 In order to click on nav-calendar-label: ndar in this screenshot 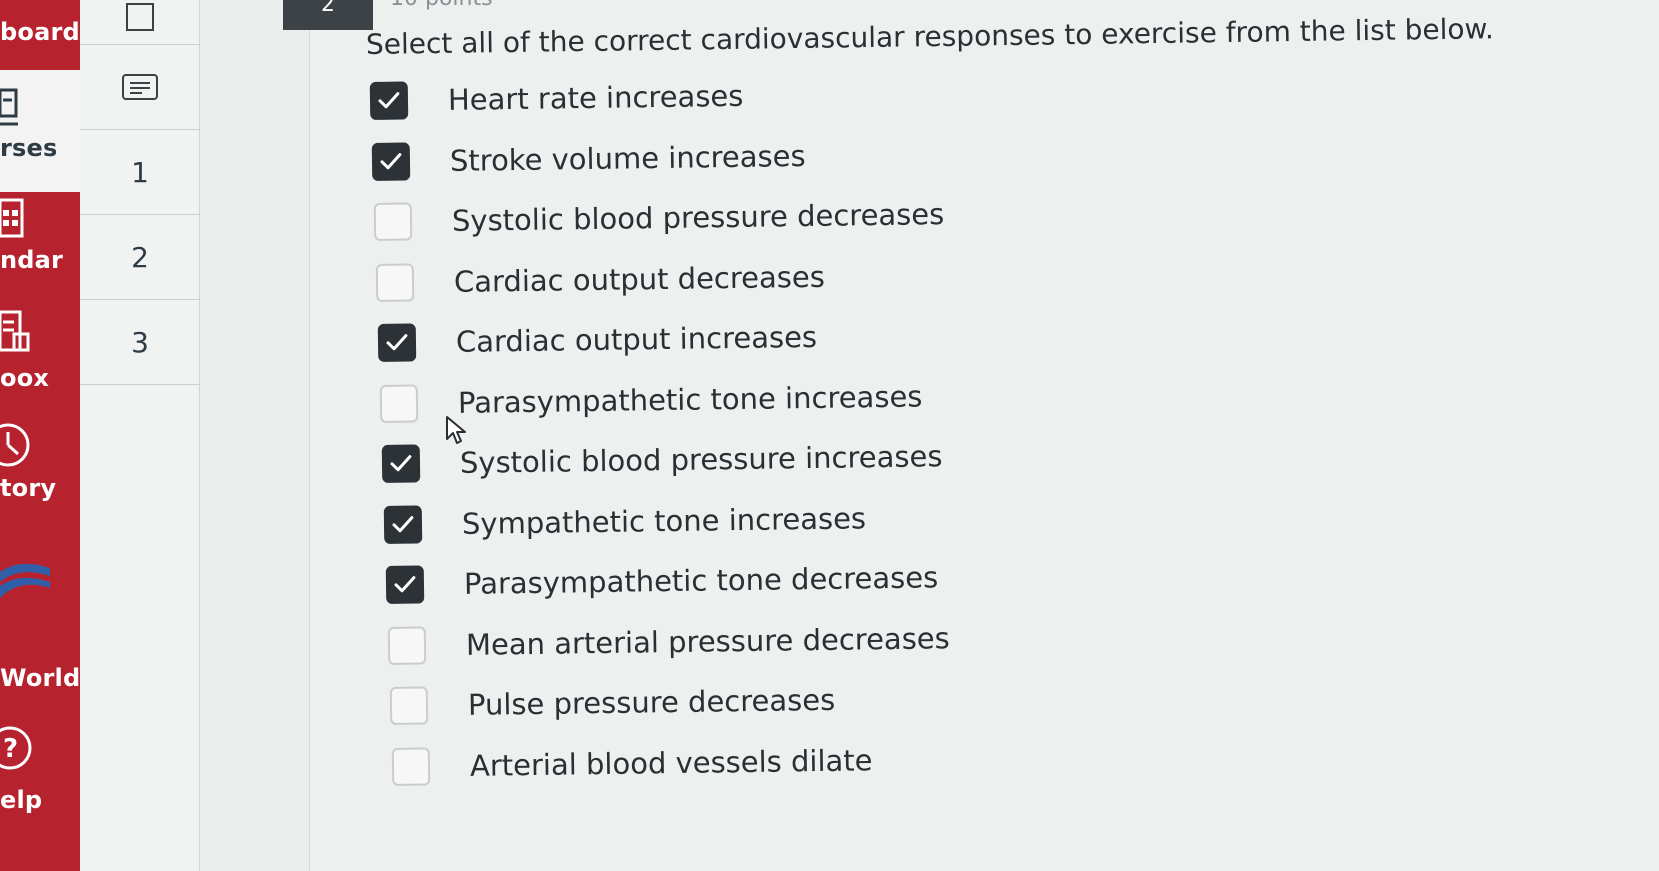, I will do `click(32, 260)`.